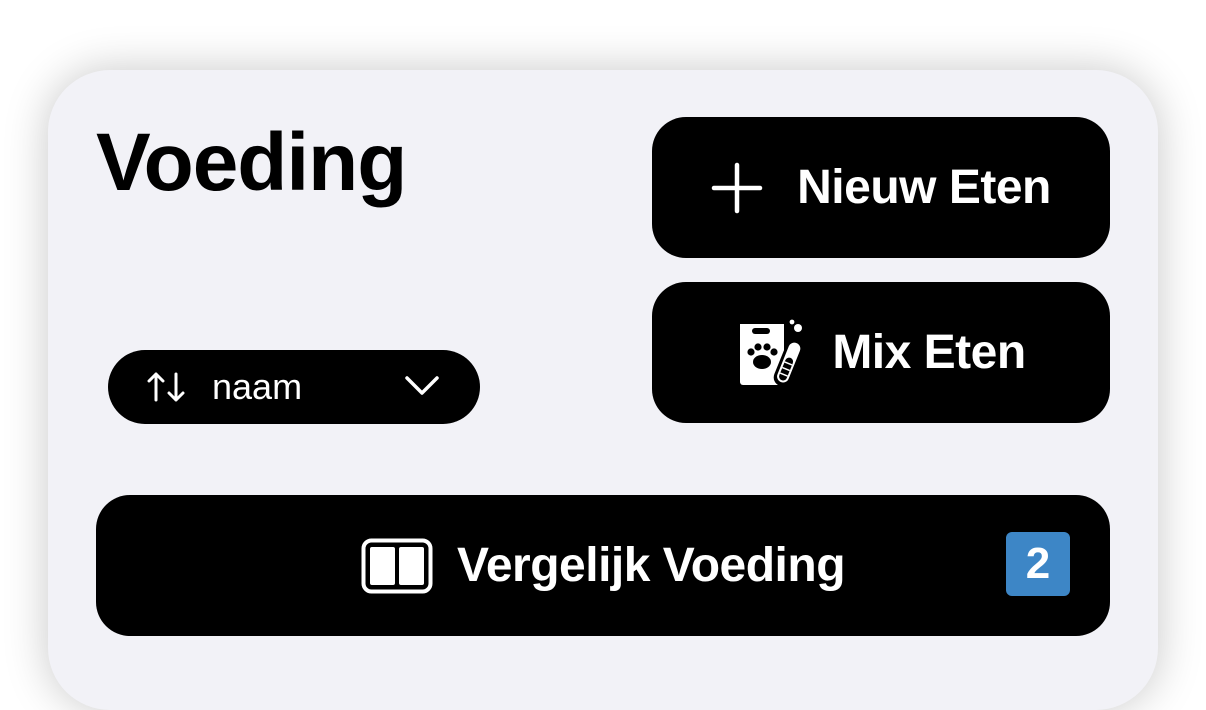 This screenshot has height=710, width=1206. I want to click on compare-count-badge: 2, so click(1038, 564).